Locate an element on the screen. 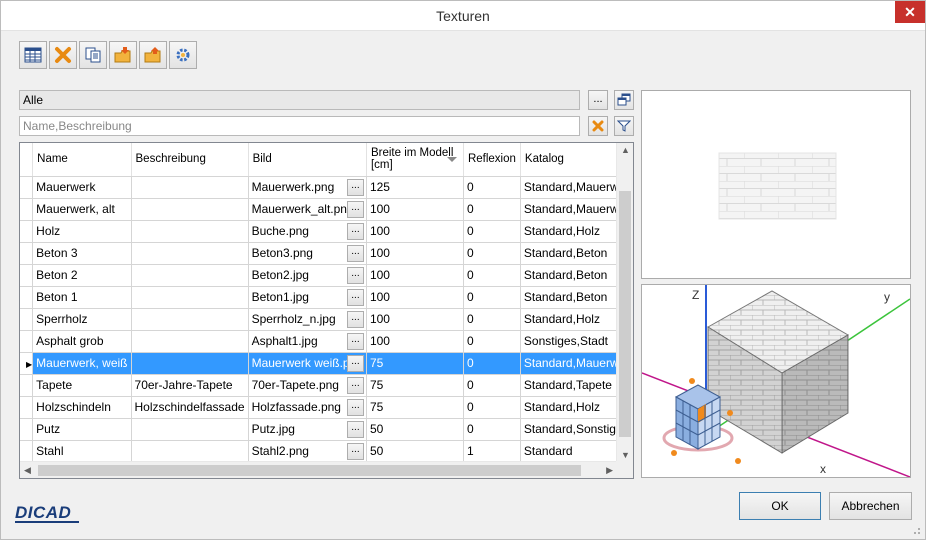 The width and height of the screenshot is (926, 540). cell-name: Beton 3 is located at coordinates (82, 253).